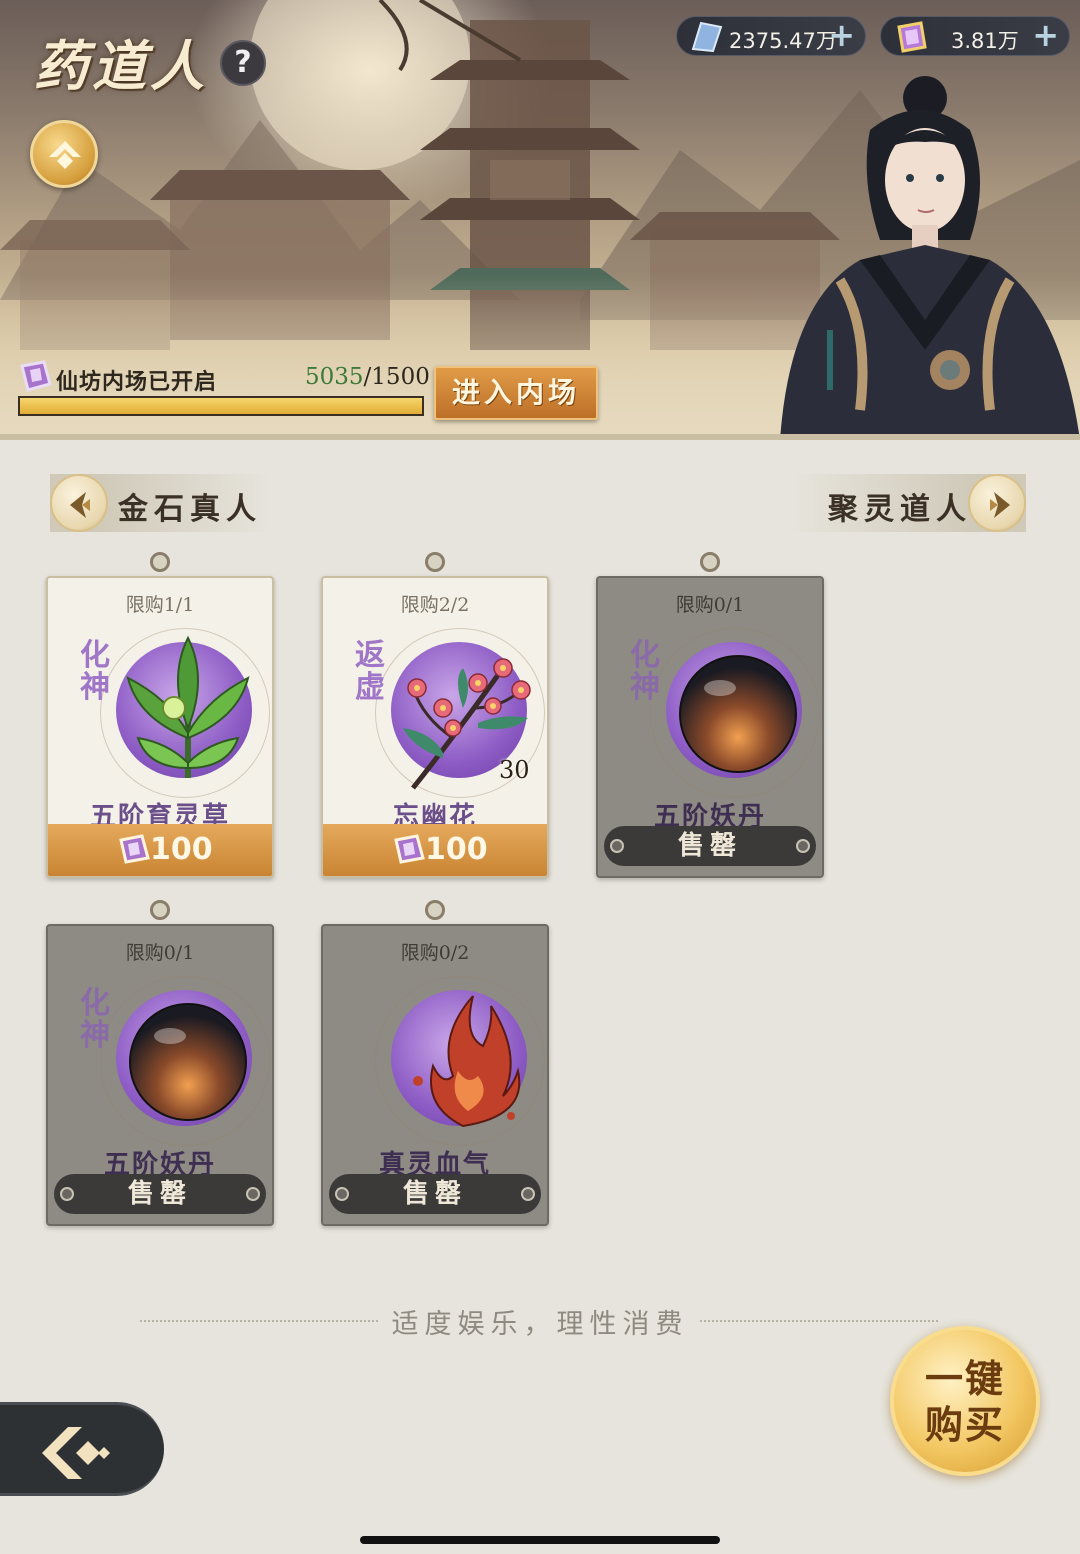 The width and height of the screenshot is (1080, 1554). I want to click on next-arrow-button, so click(997, 503).